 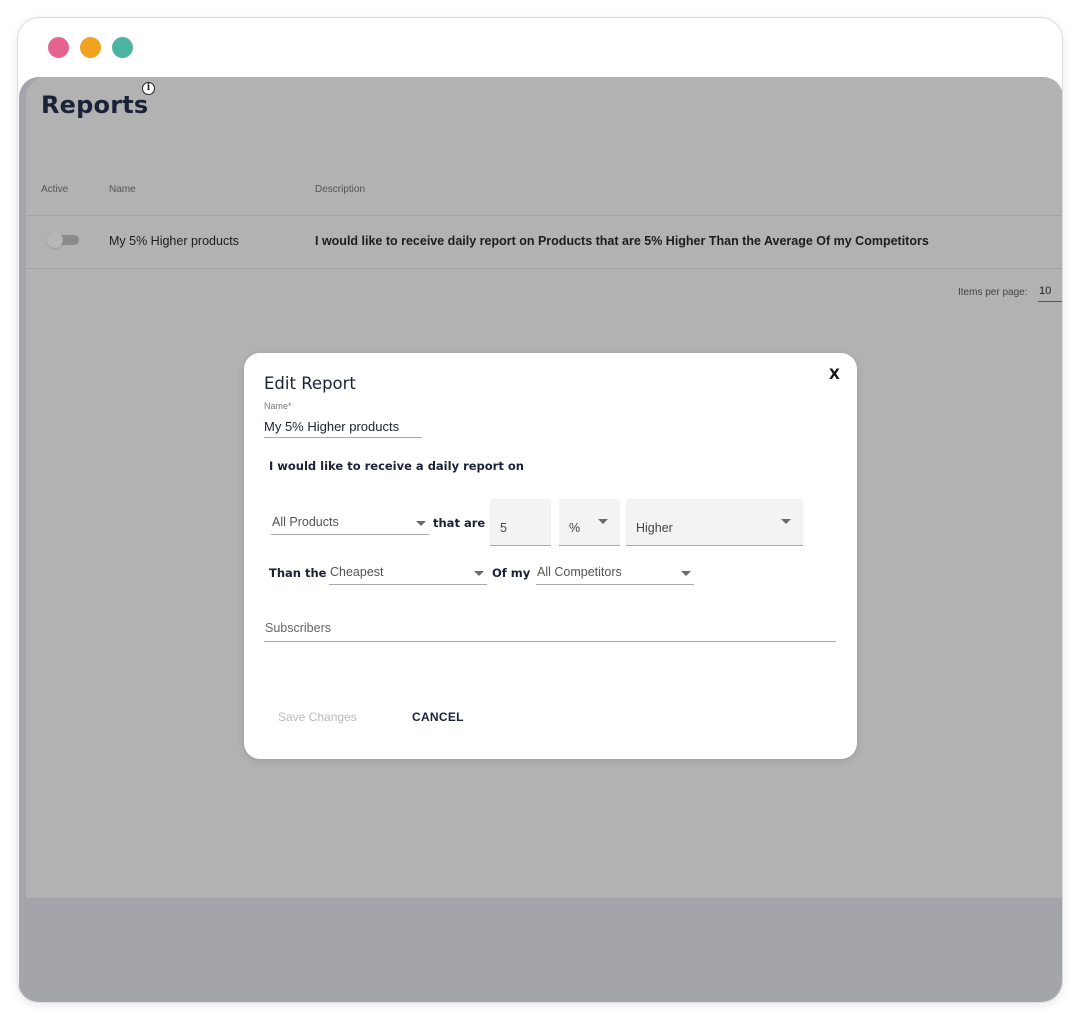 I want to click on direction-select-value: Higher, so click(x=654, y=528).